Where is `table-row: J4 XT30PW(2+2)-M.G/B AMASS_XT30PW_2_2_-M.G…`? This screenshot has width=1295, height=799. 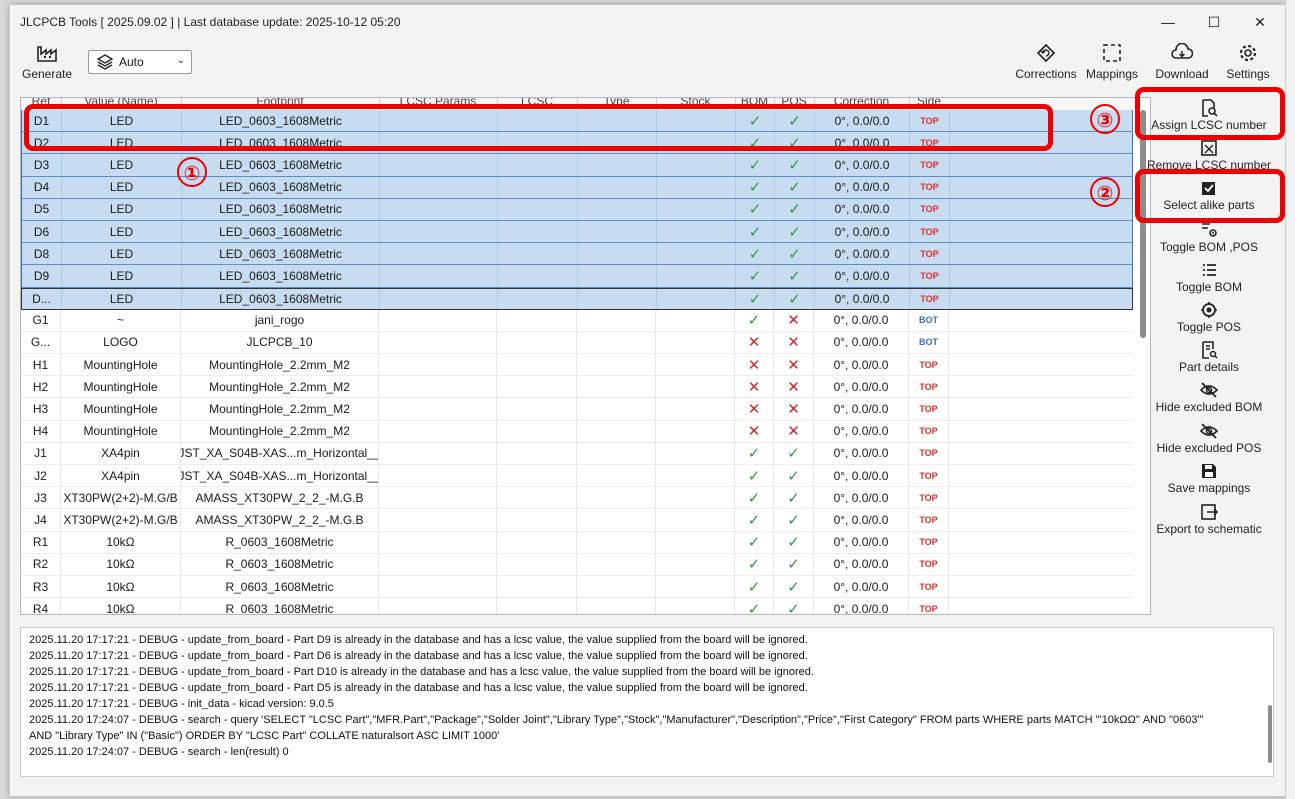 table-row: J4 XT30PW(2+2)-M.G/B AMASS_XT30PW_2_2_-M.G… is located at coordinates (577, 520).